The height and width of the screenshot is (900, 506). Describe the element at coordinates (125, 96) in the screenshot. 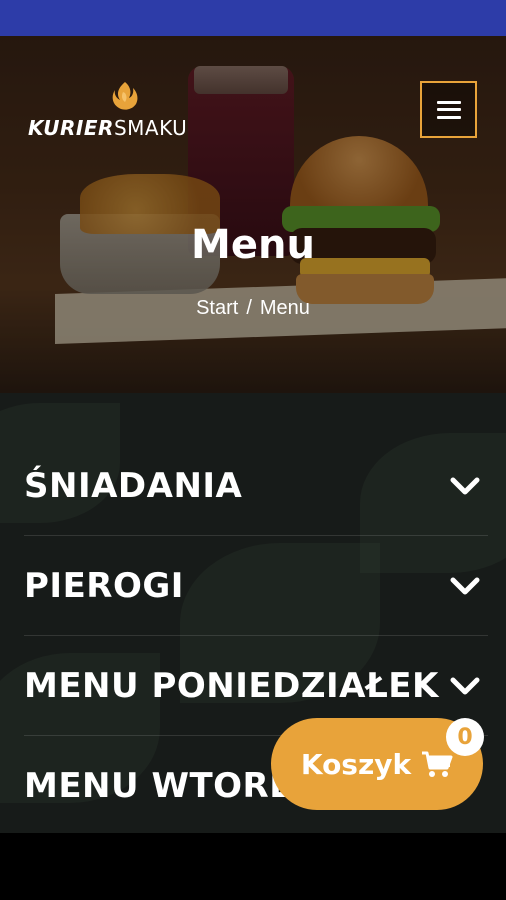

I see `flame-icon` at that location.